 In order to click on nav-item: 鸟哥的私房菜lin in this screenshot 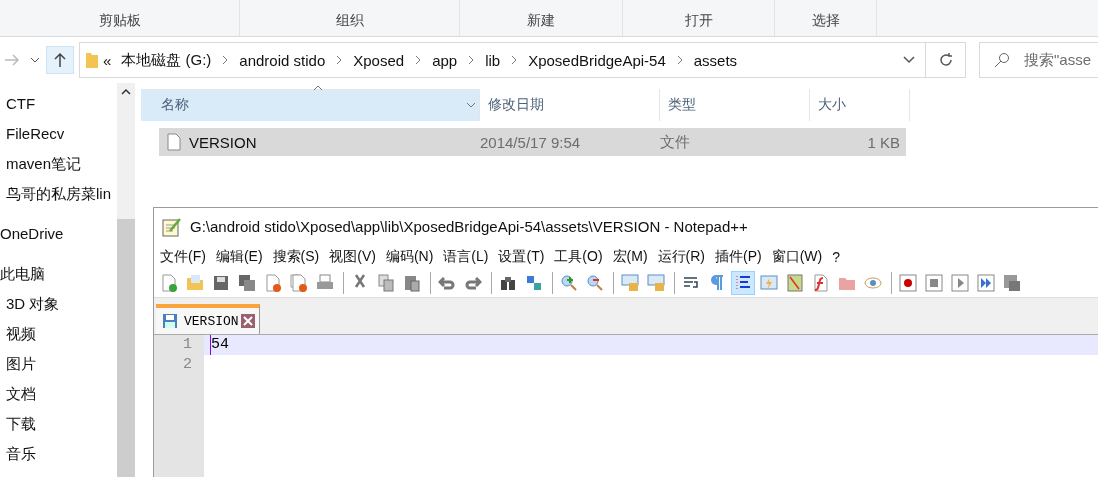, I will do `click(58, 193)`.